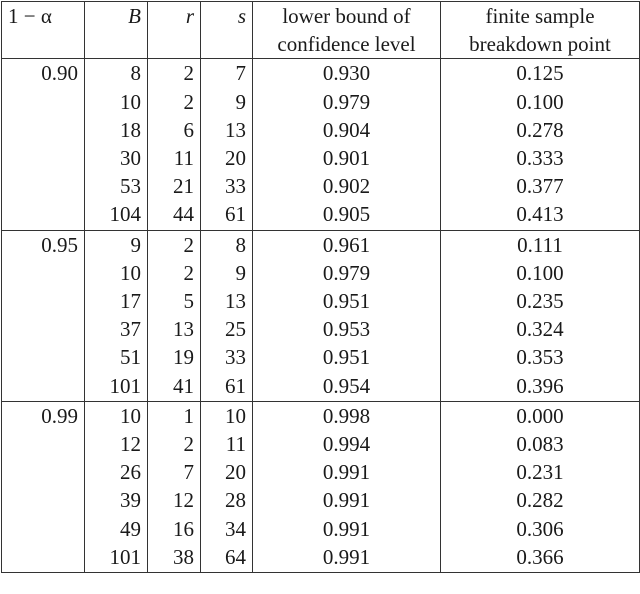 The image size is (640, 594). What do you see at coordinates (226, 329) in the screenshot?
I see `cell-s: 25` at bounding box center [226, 329].